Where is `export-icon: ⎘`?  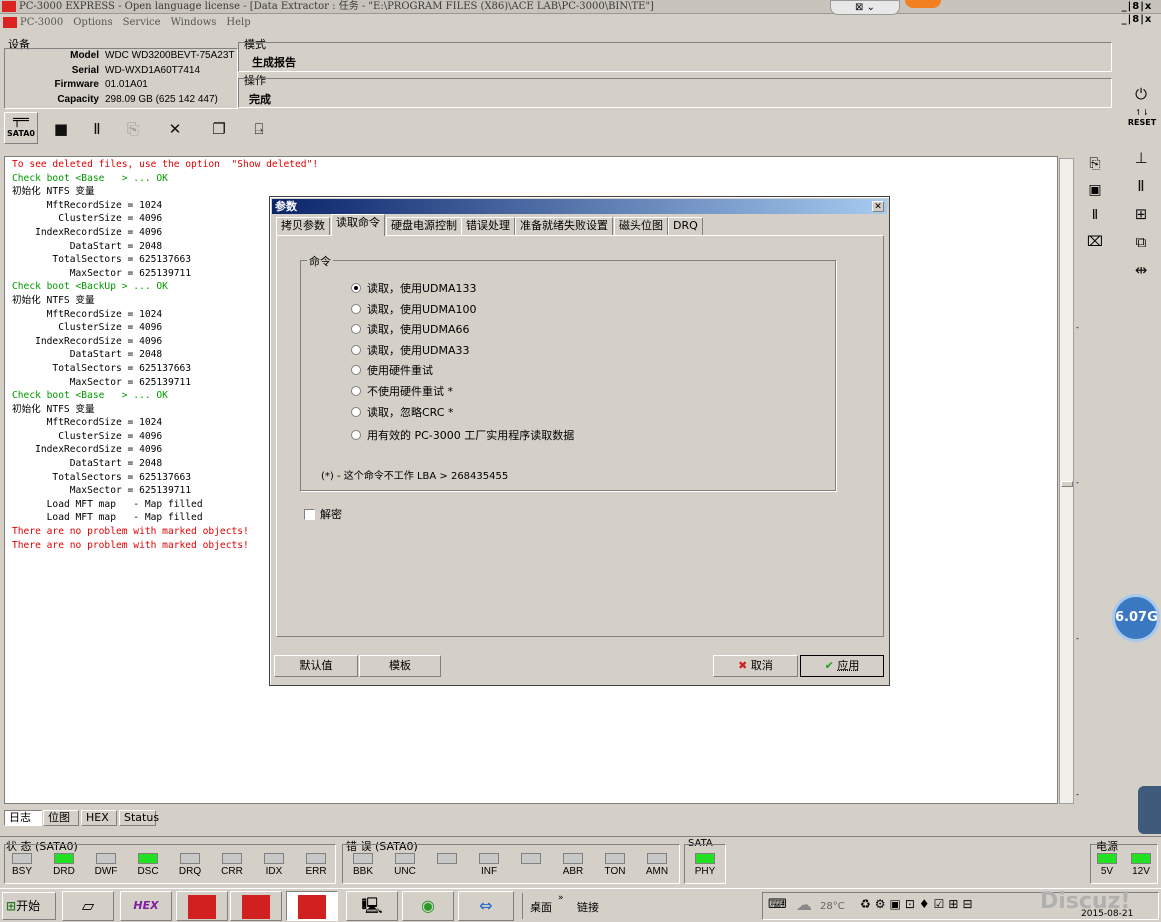
export-icon: ⎘ is located at coordinates (1095, 169).